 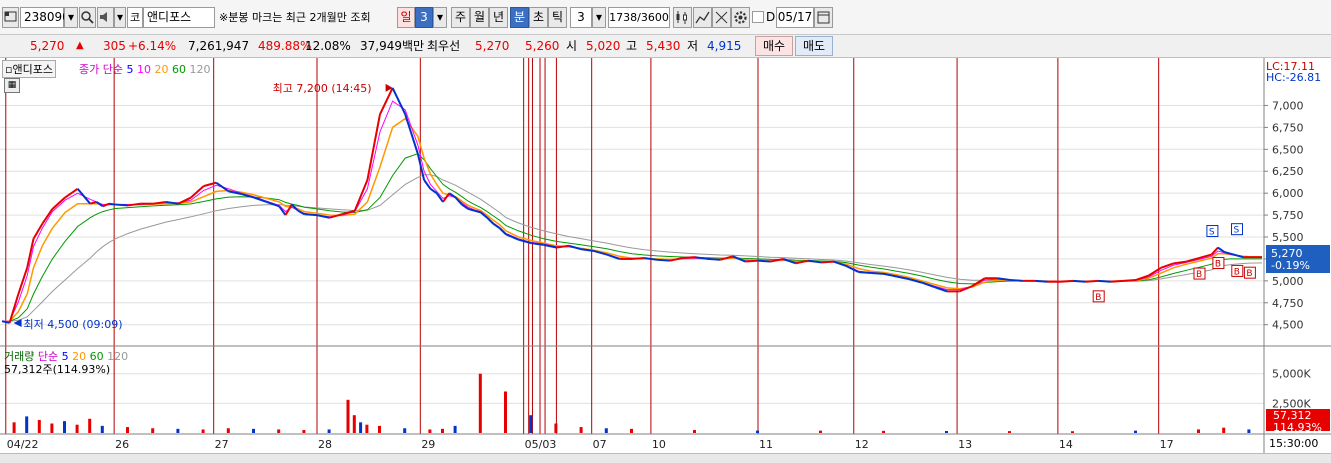 What do you see at coordinates (328, 46) in the screenshot?
I see `turnover-rate: 12.08%` at bounding box center [328, 46].